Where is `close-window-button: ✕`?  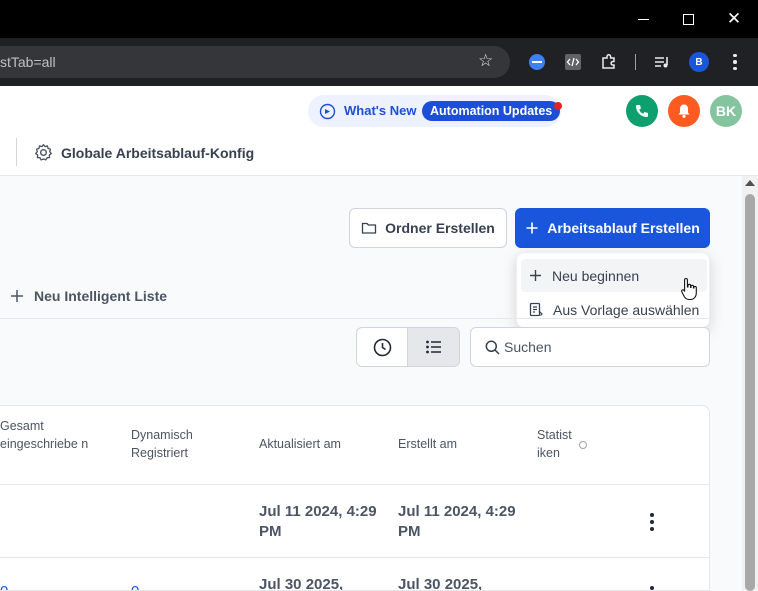 close-window-button: ✕ is located at coordinates (734, 19).